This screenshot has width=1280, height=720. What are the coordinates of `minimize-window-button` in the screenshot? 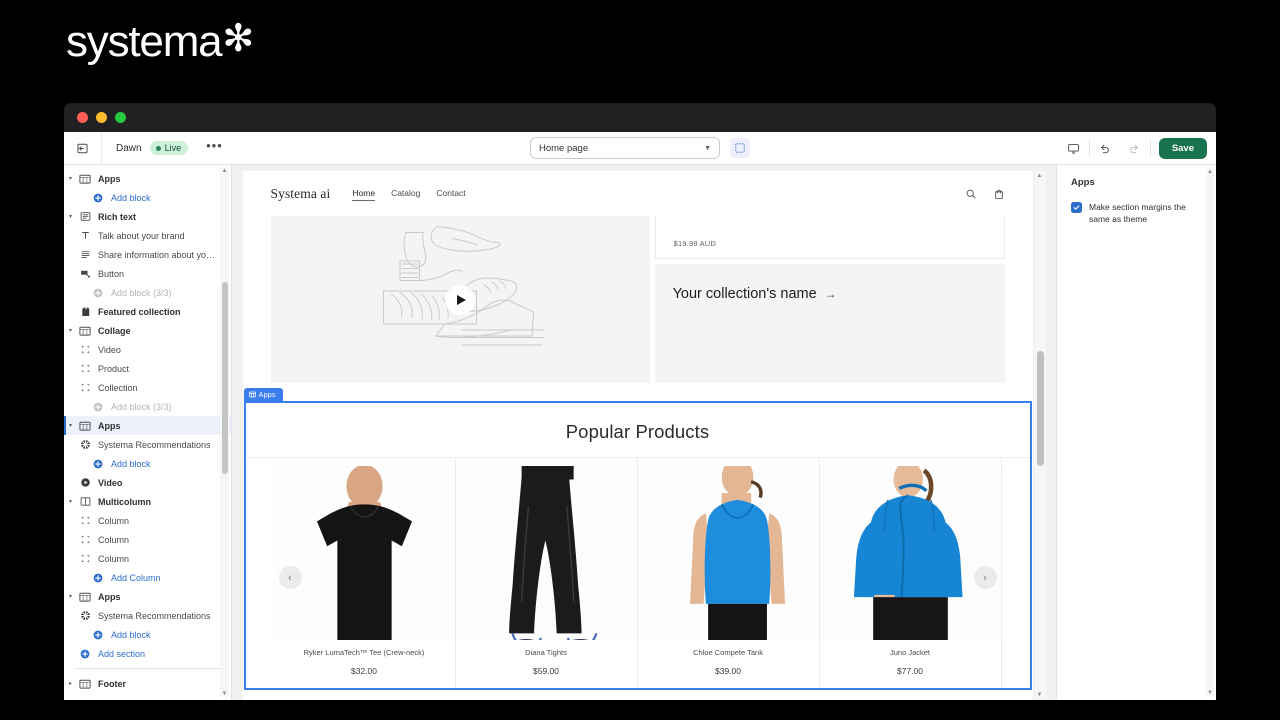 It's located at (101, 117).